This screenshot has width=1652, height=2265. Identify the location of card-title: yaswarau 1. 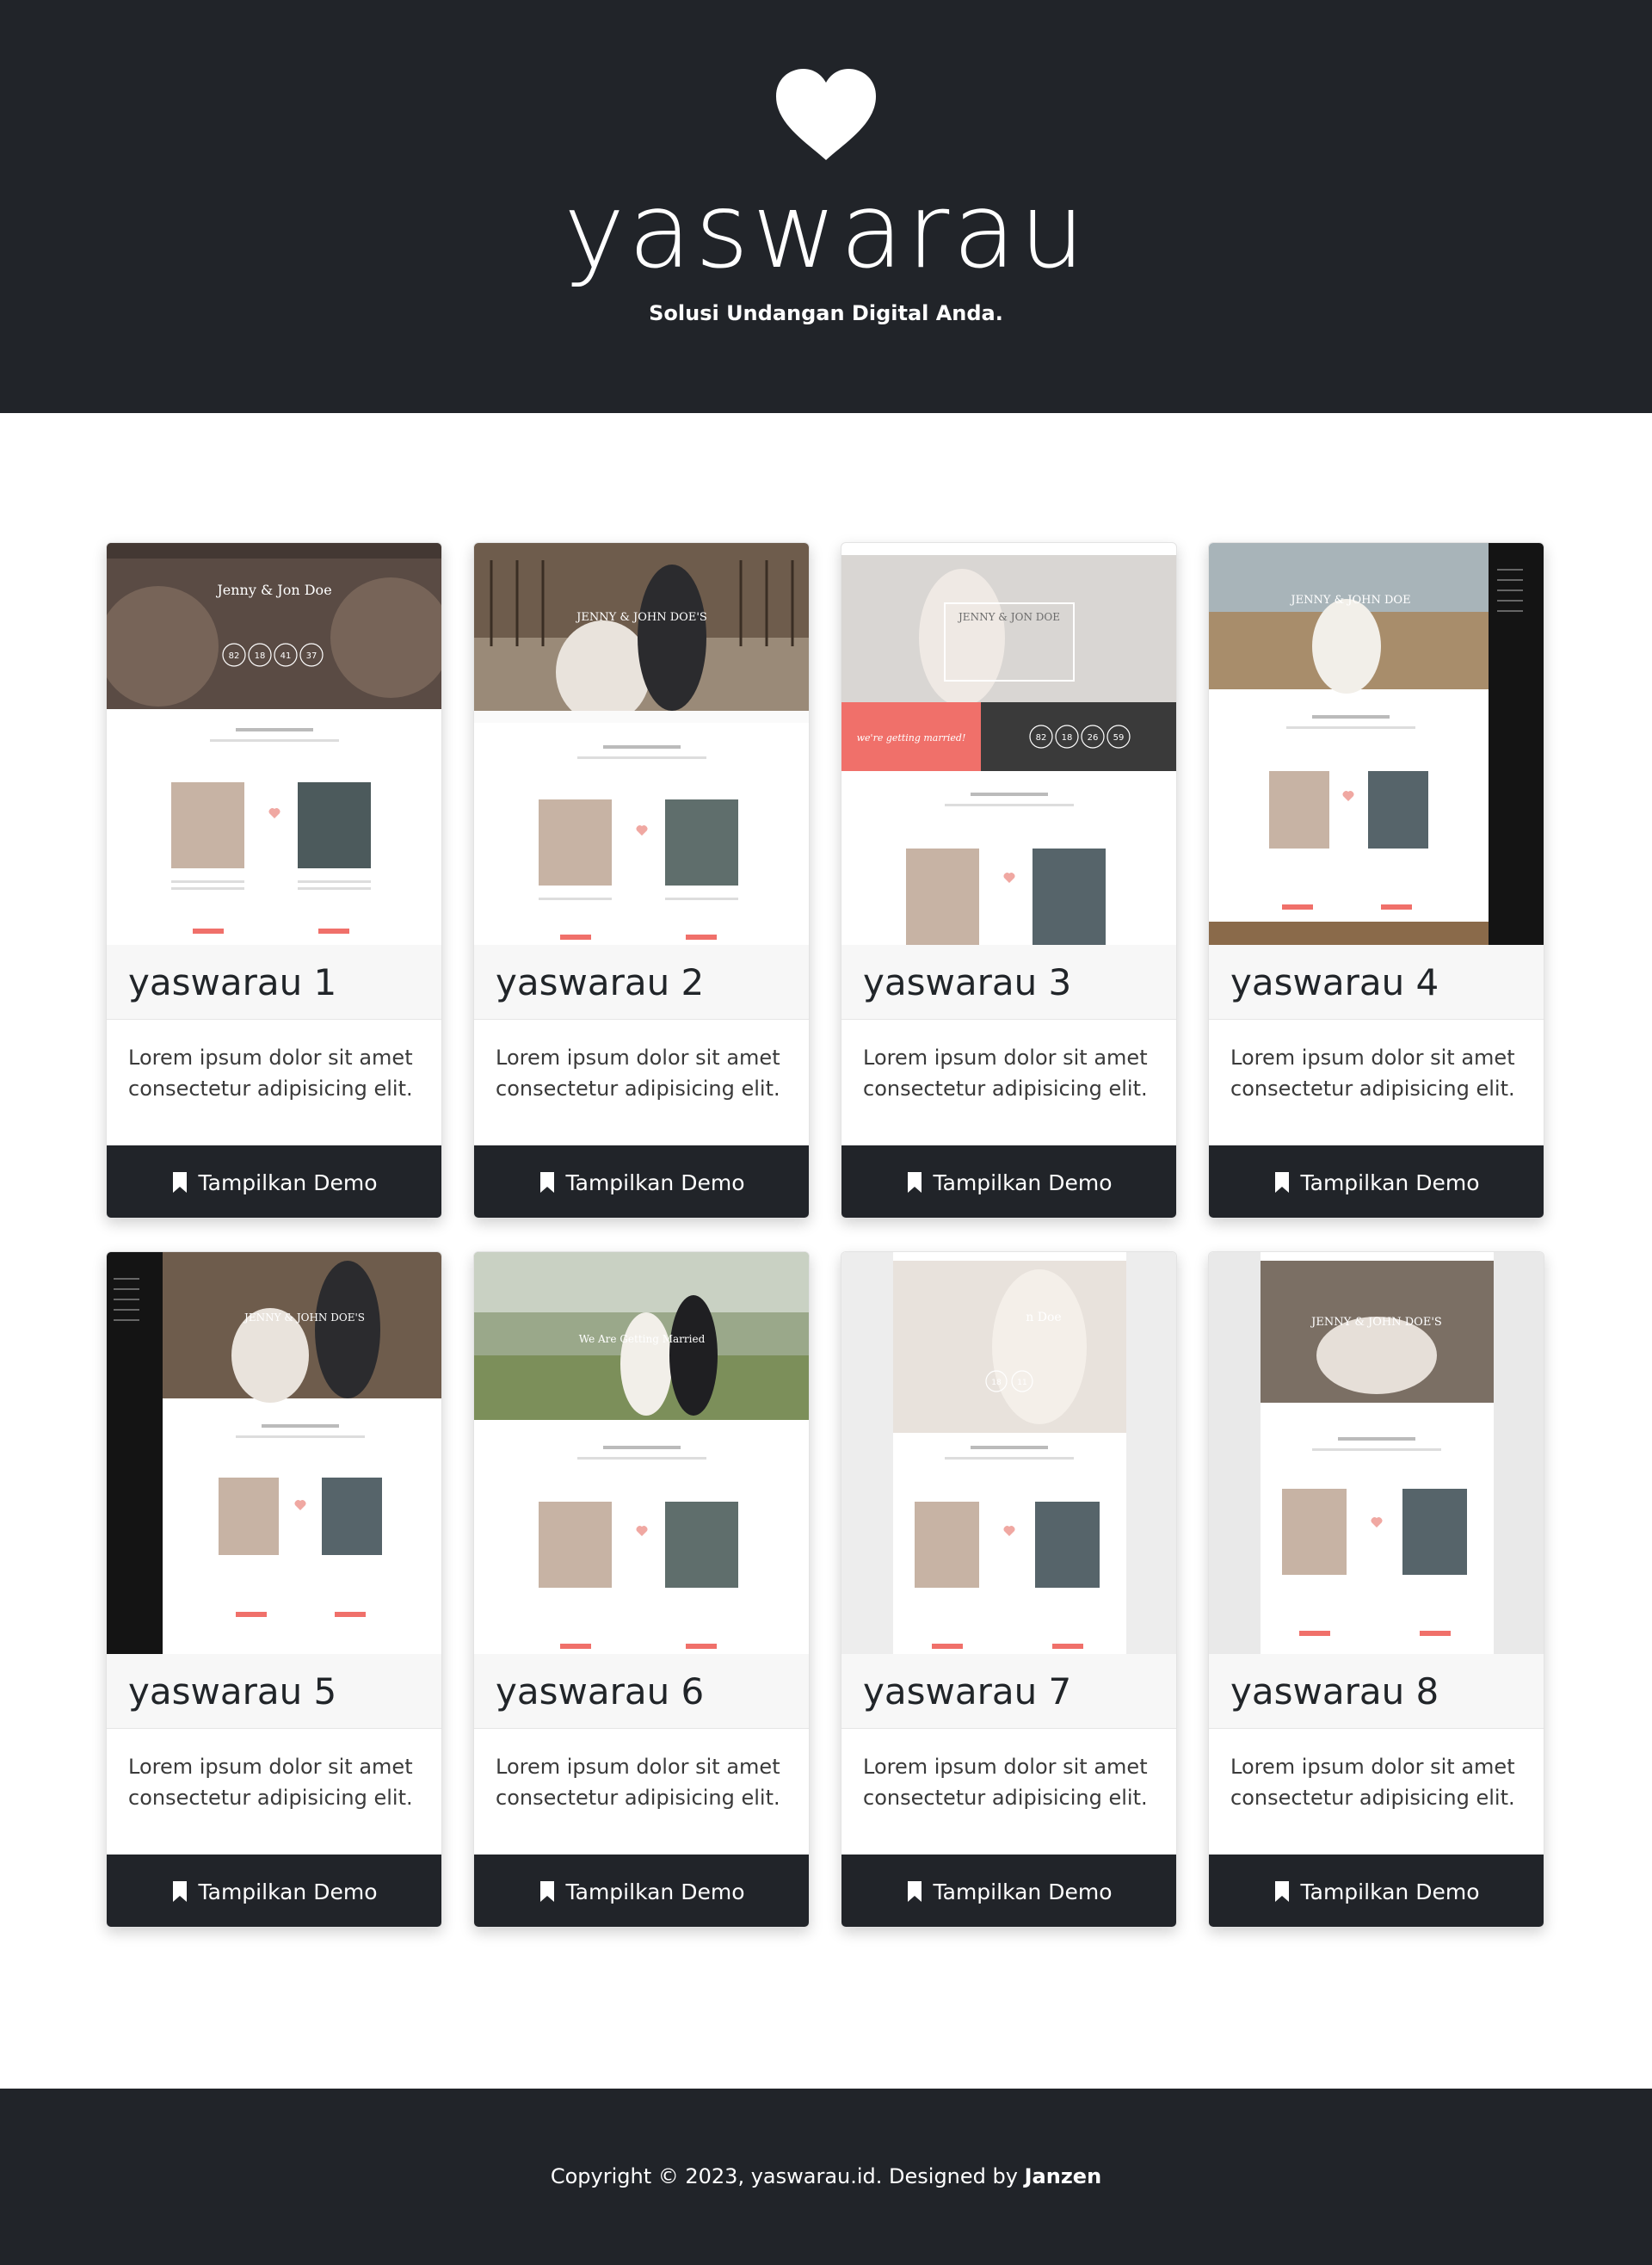
(274, 982).